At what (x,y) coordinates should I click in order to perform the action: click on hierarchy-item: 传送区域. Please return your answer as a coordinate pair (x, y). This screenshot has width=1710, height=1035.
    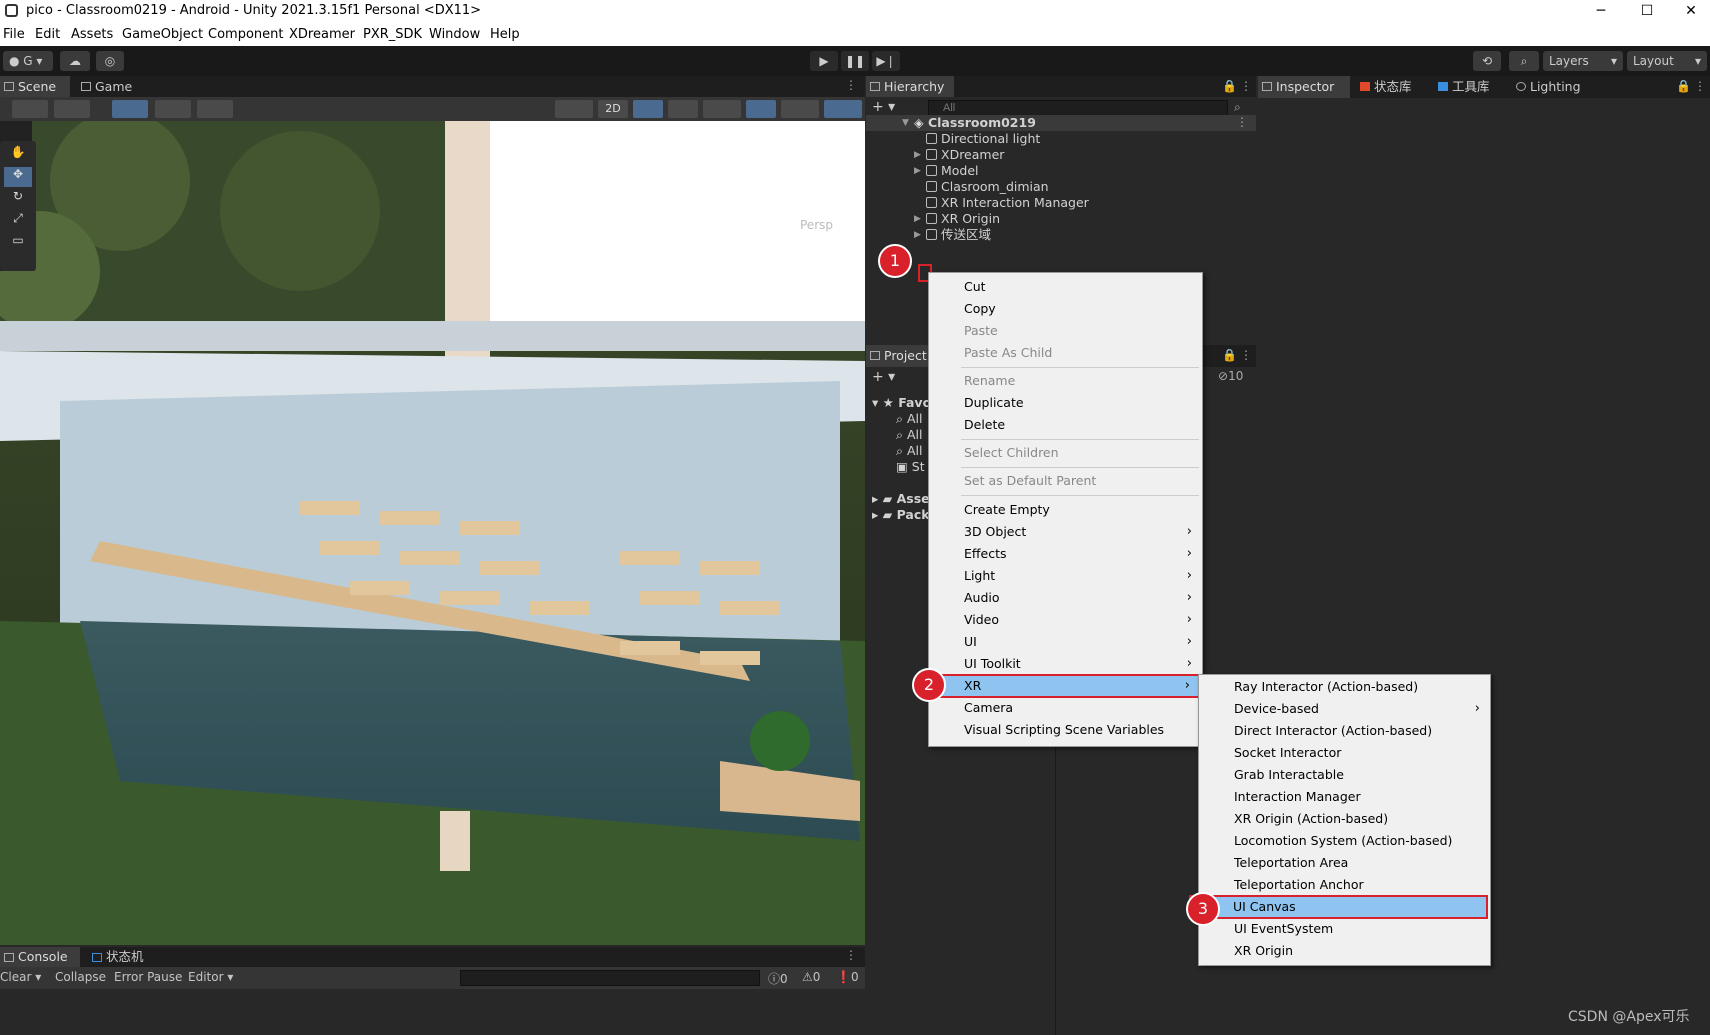
    Looking at the image, I should click on (958, 235).